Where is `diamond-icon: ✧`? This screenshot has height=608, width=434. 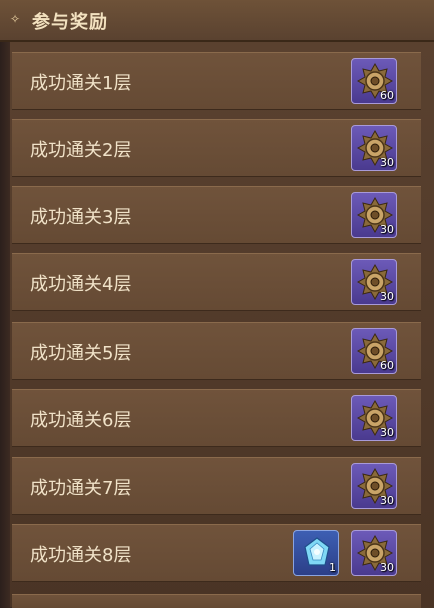 diamond-icon: ✧ is located at coordinates (15, 19).